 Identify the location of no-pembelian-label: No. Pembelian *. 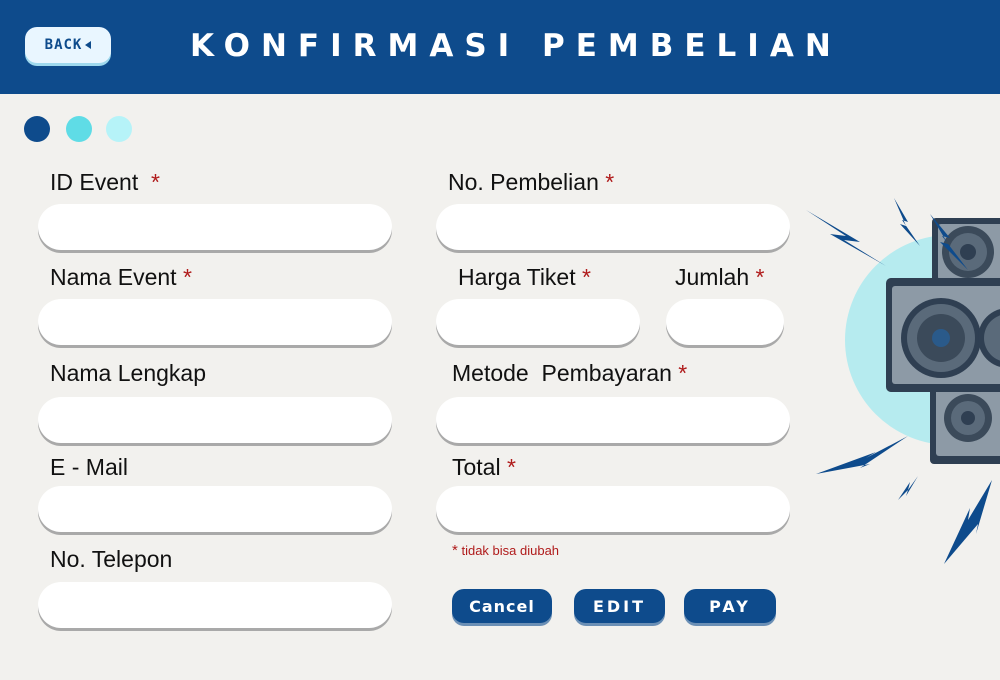
(531, 182).